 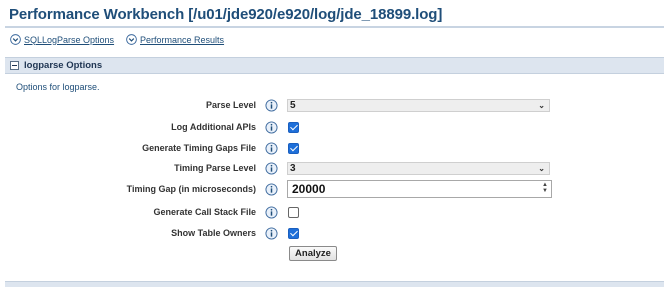 What do you see at coordinates (309, 189) in the screenshot?
I see `timing-gap-value: 20000` at bounding box center [309, 189].